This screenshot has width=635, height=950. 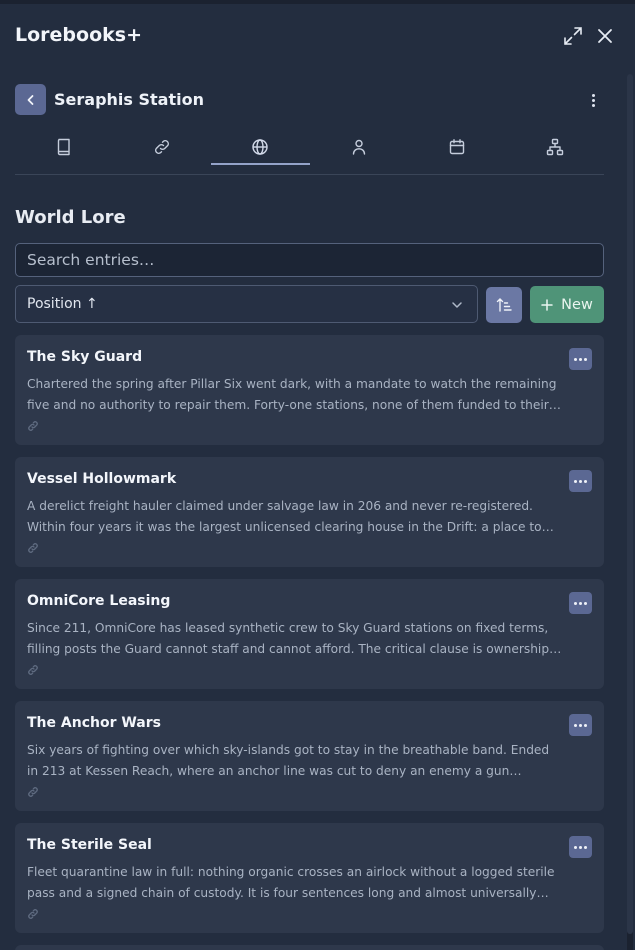 I want to click on link-icon, so click(x=162, y=147).